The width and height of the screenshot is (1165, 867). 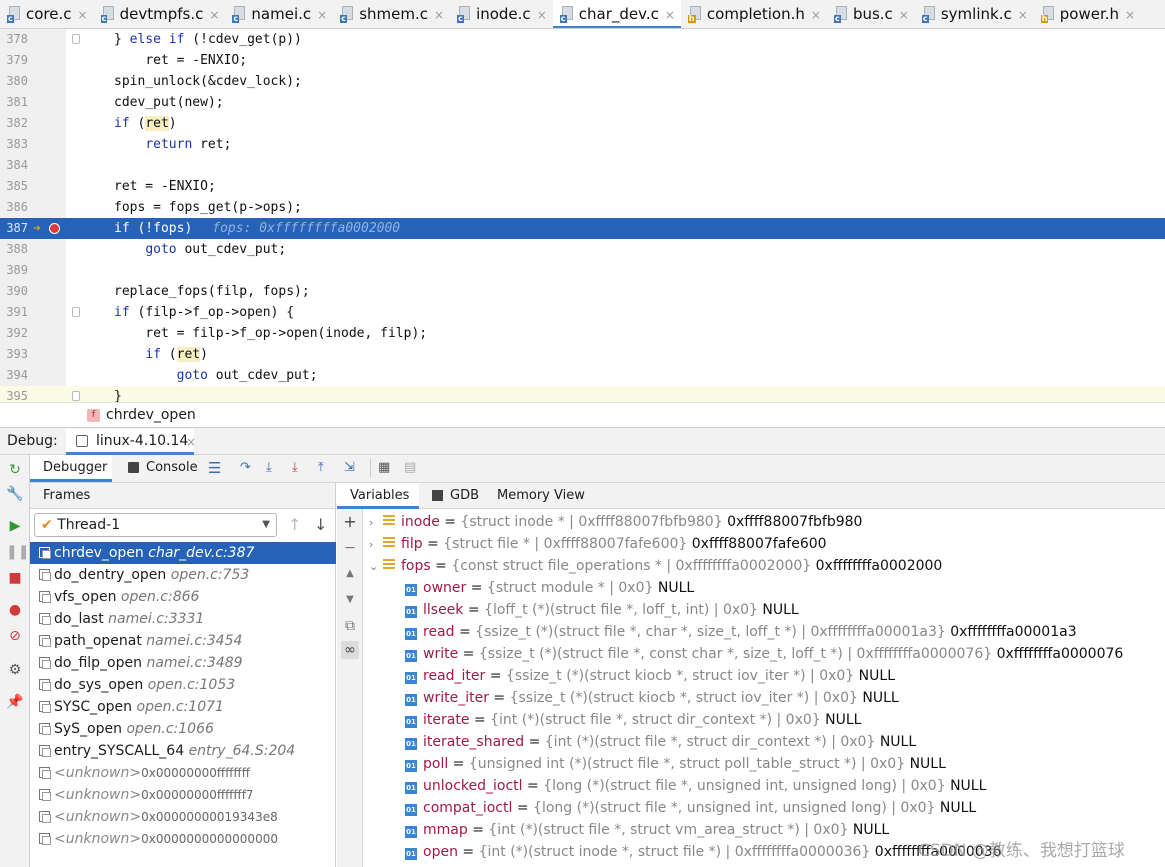 What do you see at coordinates (350, 600) in the screenshot?
I see `move-down-icon: ▼` at bounding box center [350, 600].